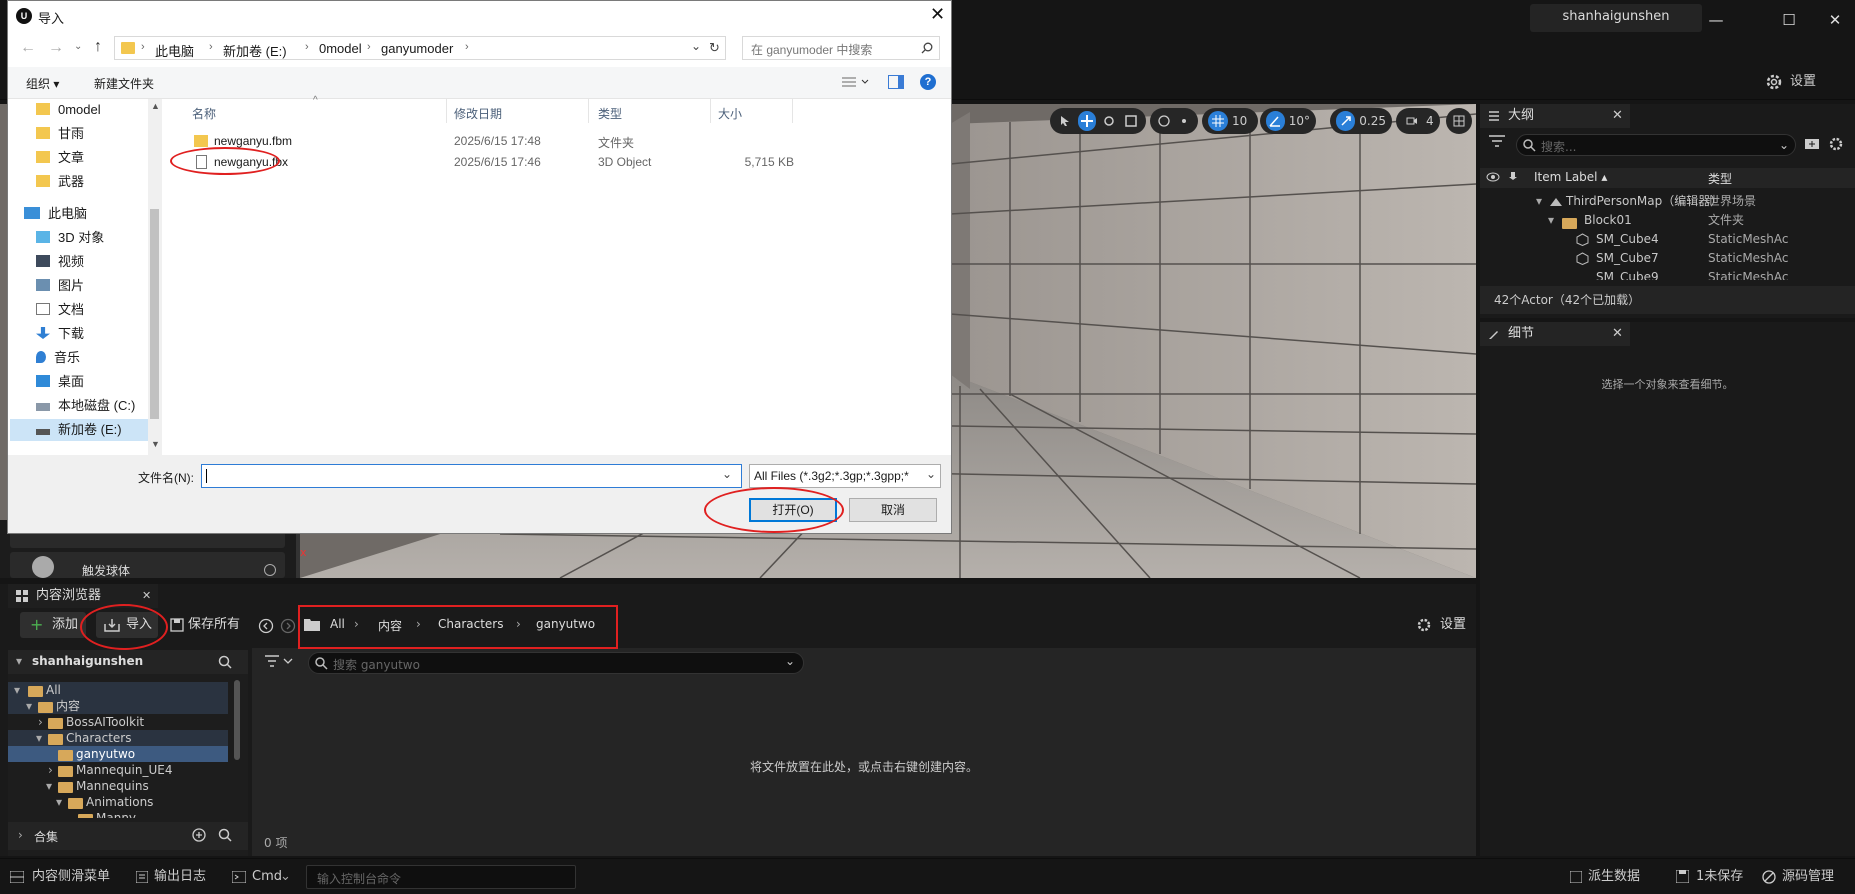 This screenshot has height=894, width=1855. Describe the element at coordinates (1218, 121) in the screenshot. I see `grid-snap-icon` at that location.